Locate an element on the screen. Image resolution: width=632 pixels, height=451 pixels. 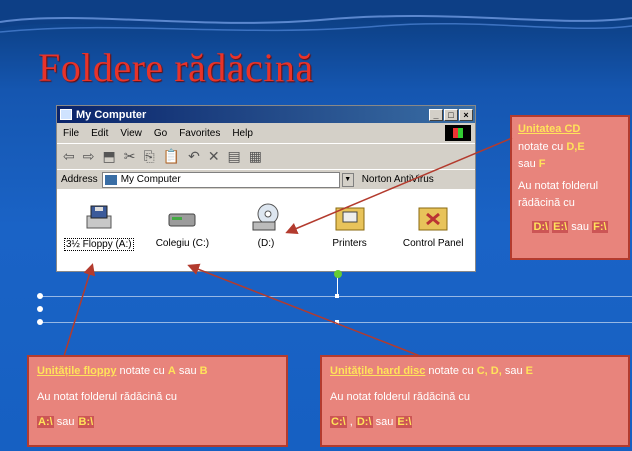
delete-icon: ✕ is located at coordinates (214, 156).